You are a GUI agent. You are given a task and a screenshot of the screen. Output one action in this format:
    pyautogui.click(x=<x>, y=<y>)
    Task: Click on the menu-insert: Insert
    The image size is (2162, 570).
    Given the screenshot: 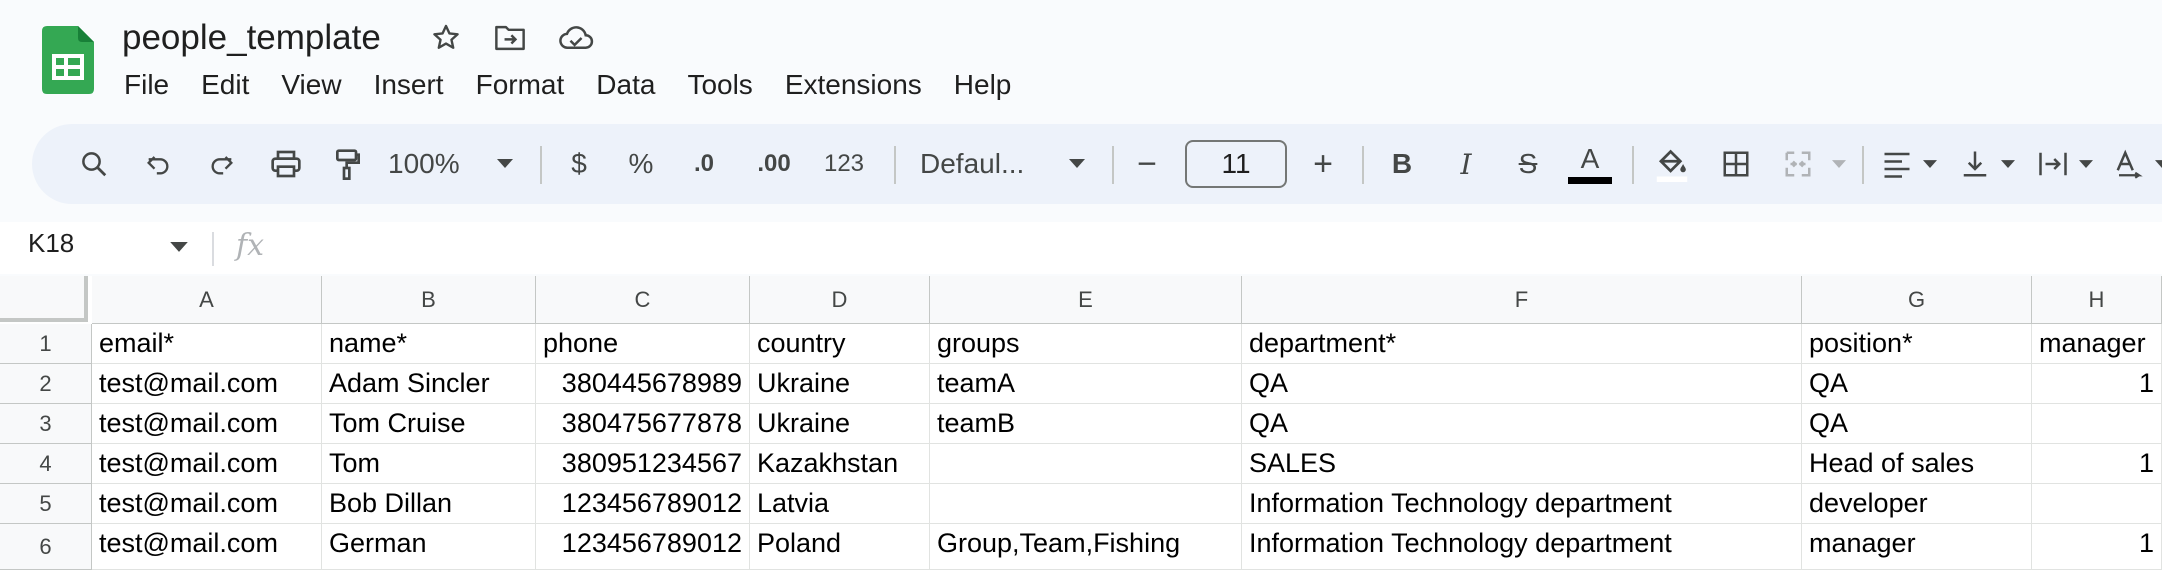 What is the action you would take?
    pyautogui.click(x=409, y=85)
    